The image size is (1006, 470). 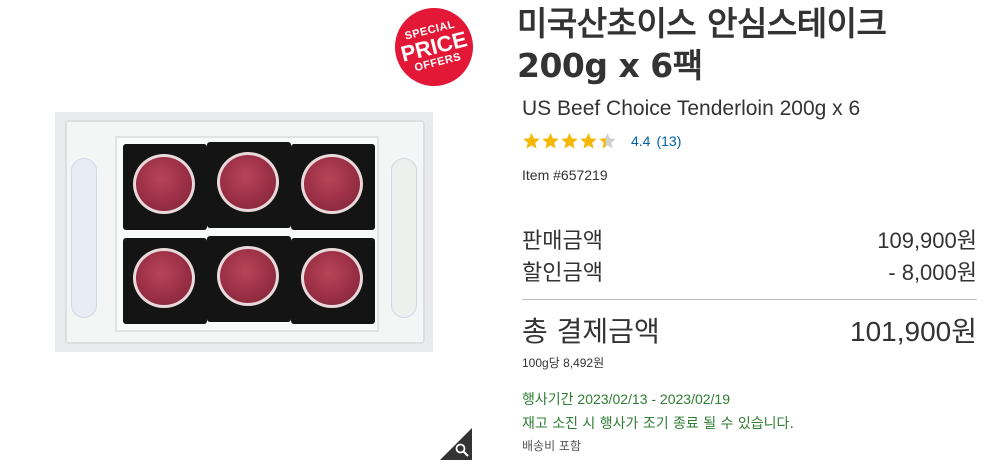 I want to click on unit-price: 100g당 8,492원, so click(x=563, y=363).